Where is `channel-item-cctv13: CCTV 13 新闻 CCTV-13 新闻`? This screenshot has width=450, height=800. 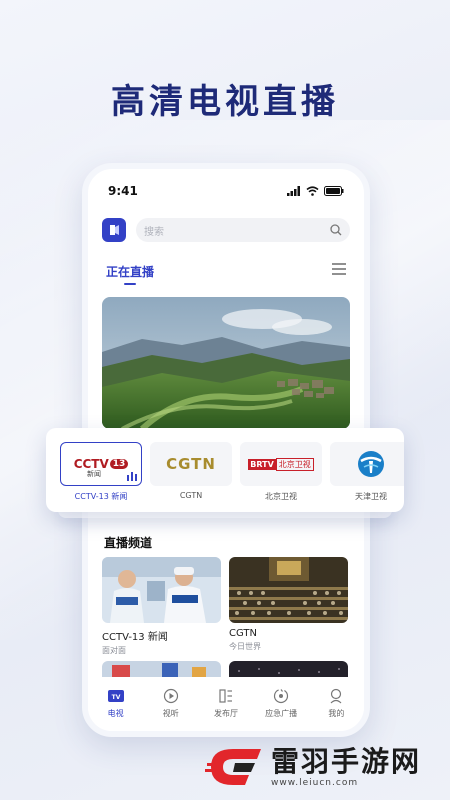 channel-item-cctv13: CCTV 13 新闻 CCTV-13 新闻 is located at coordinates (101, 472).